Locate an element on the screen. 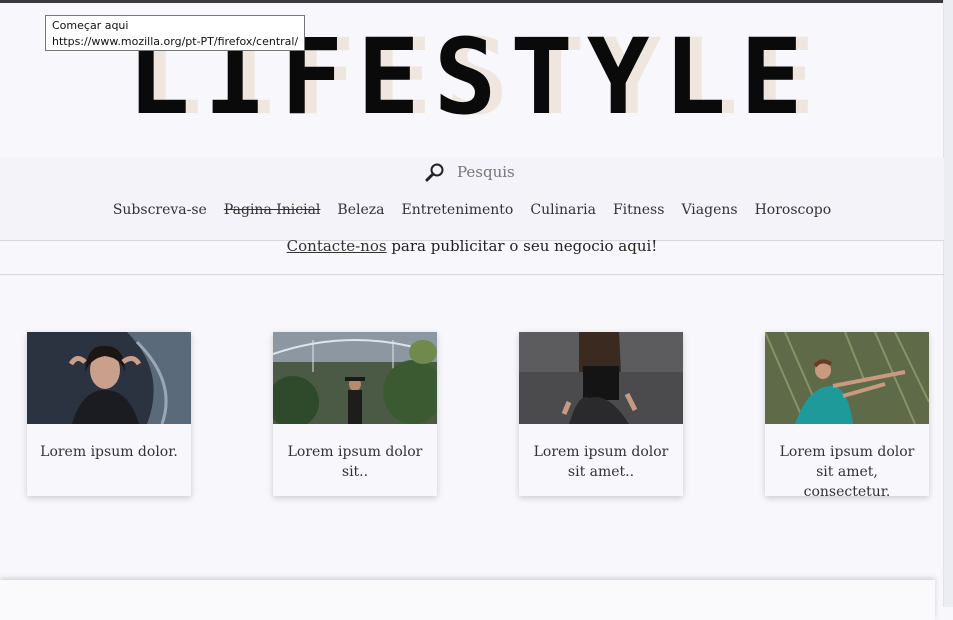  search-icon is located at coordinates (435, 172).